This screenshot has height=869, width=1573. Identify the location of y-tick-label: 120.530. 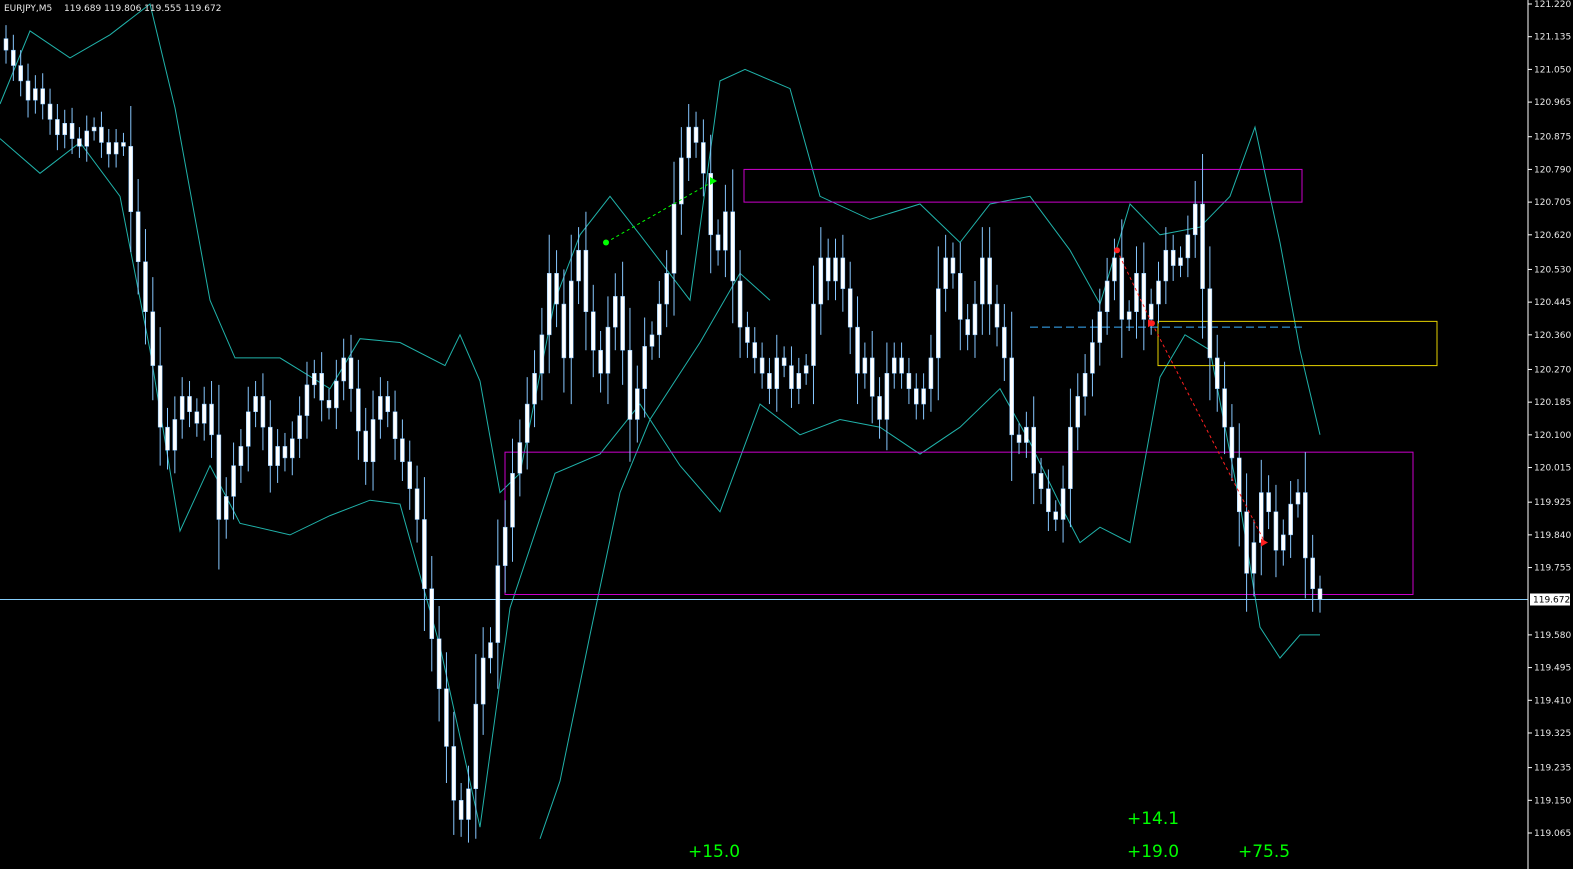
(1552, 270).